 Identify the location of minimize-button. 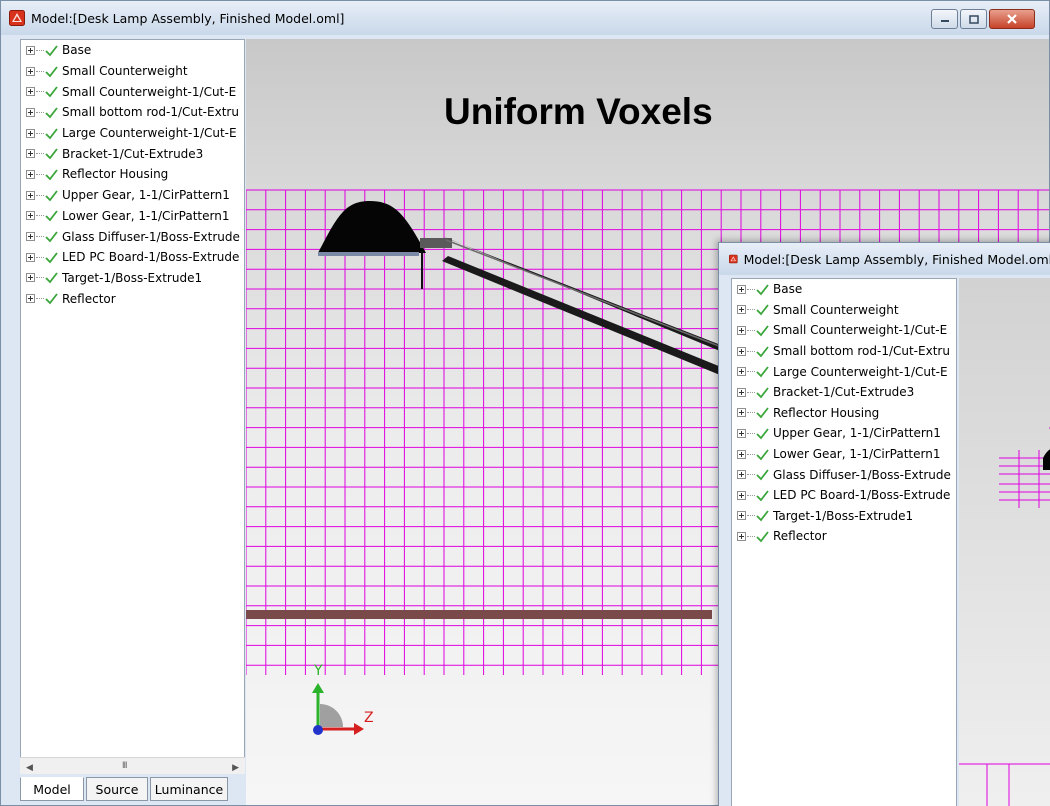
(944, 19).